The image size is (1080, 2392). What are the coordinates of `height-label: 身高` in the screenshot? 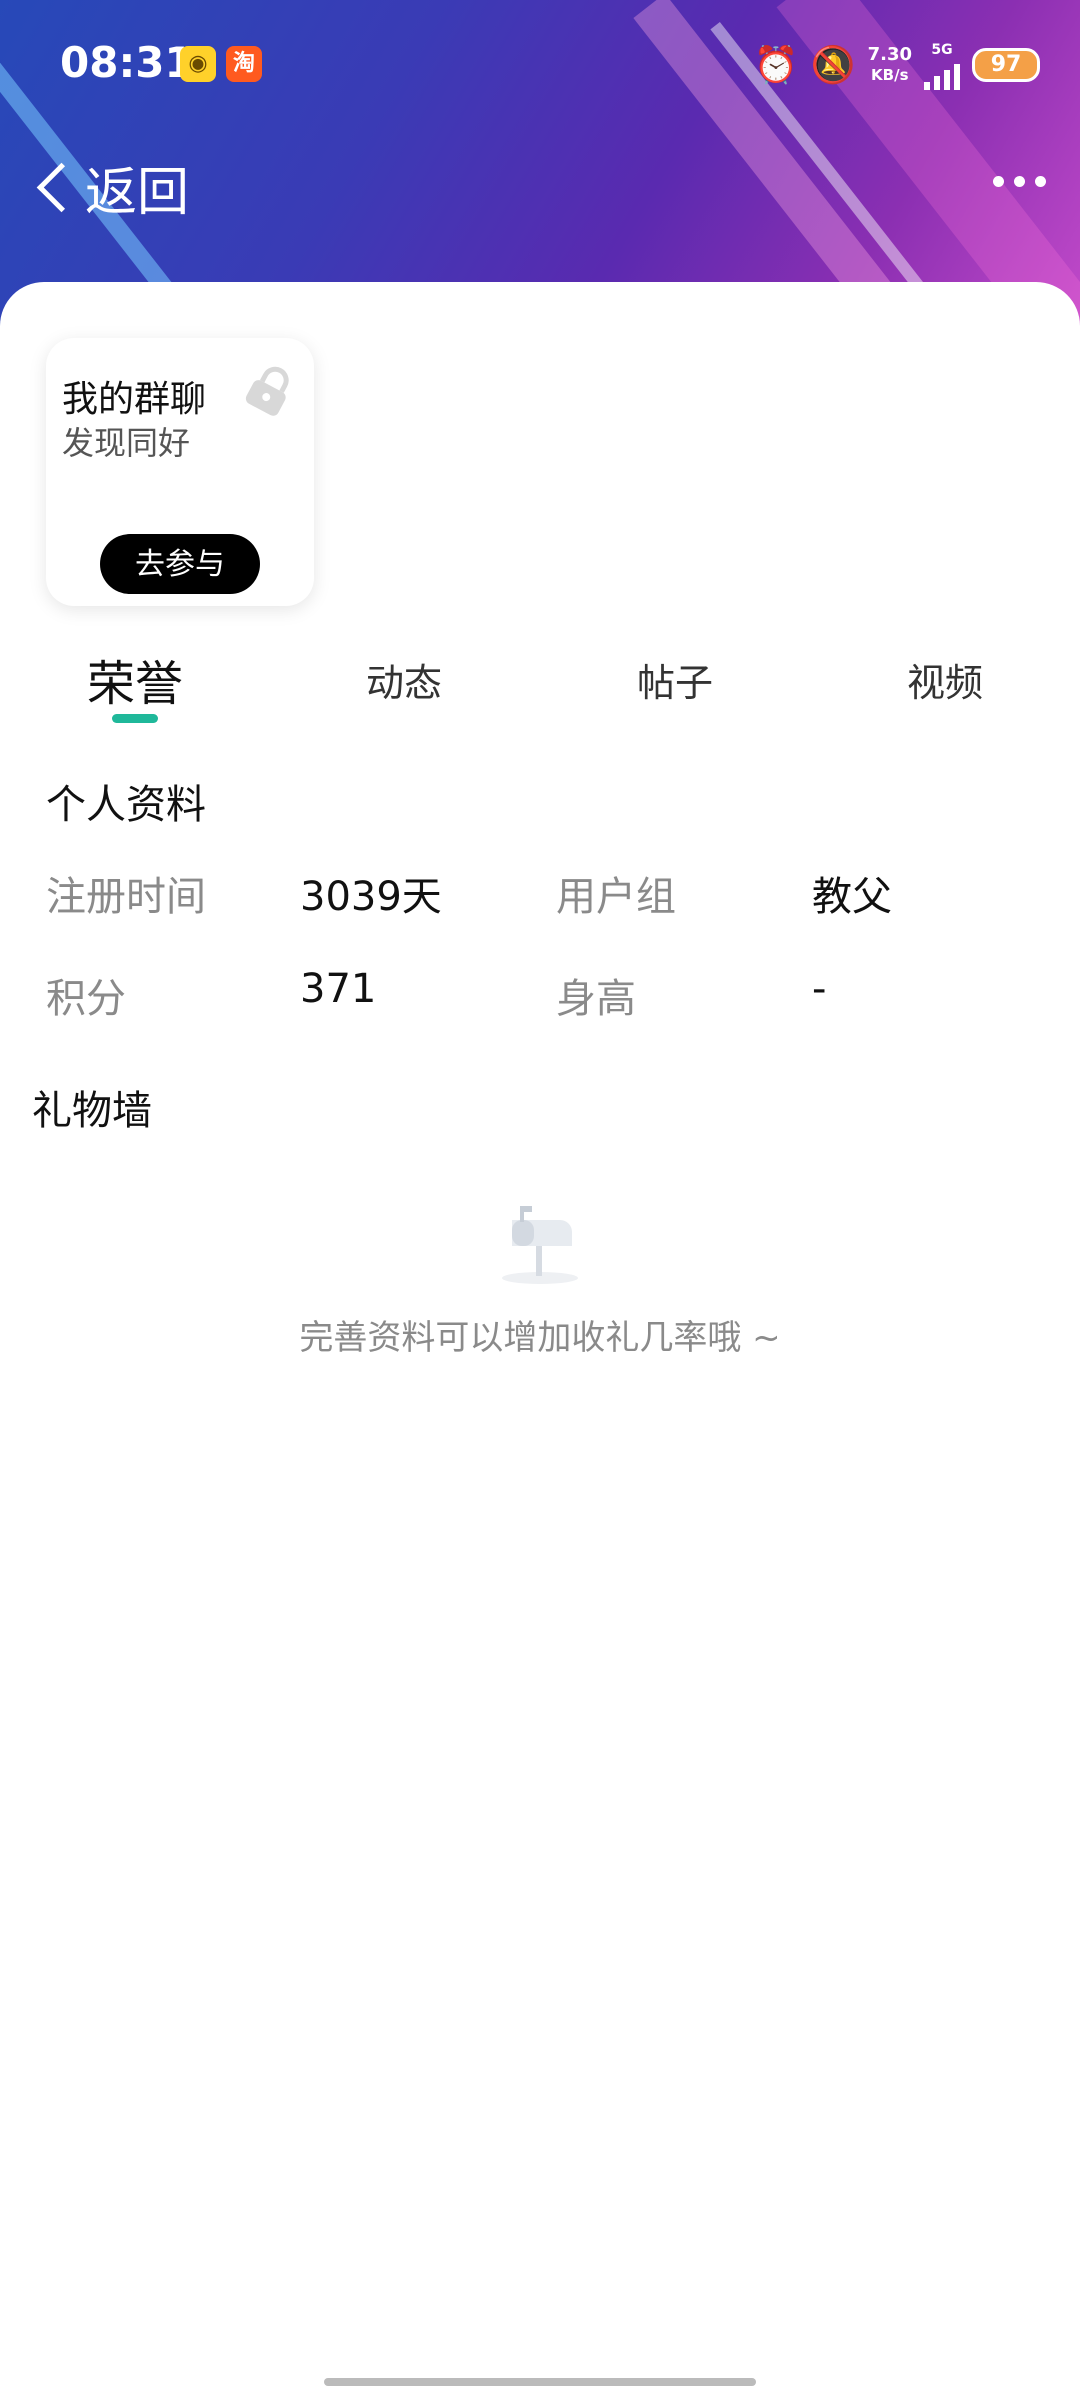 It's located at (596, 999).